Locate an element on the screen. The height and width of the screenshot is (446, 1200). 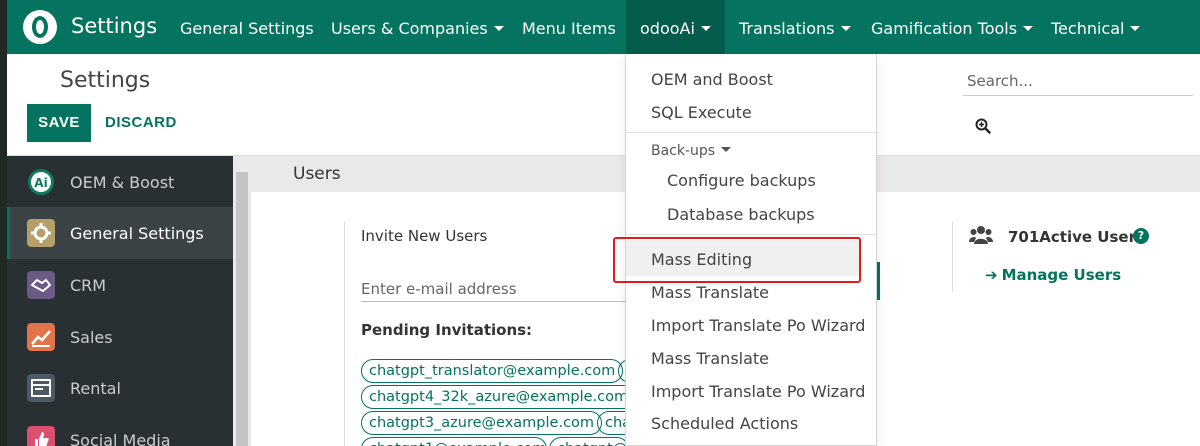
sidebar-item-label: OEM & Boost is located at coordinates (122, 182).